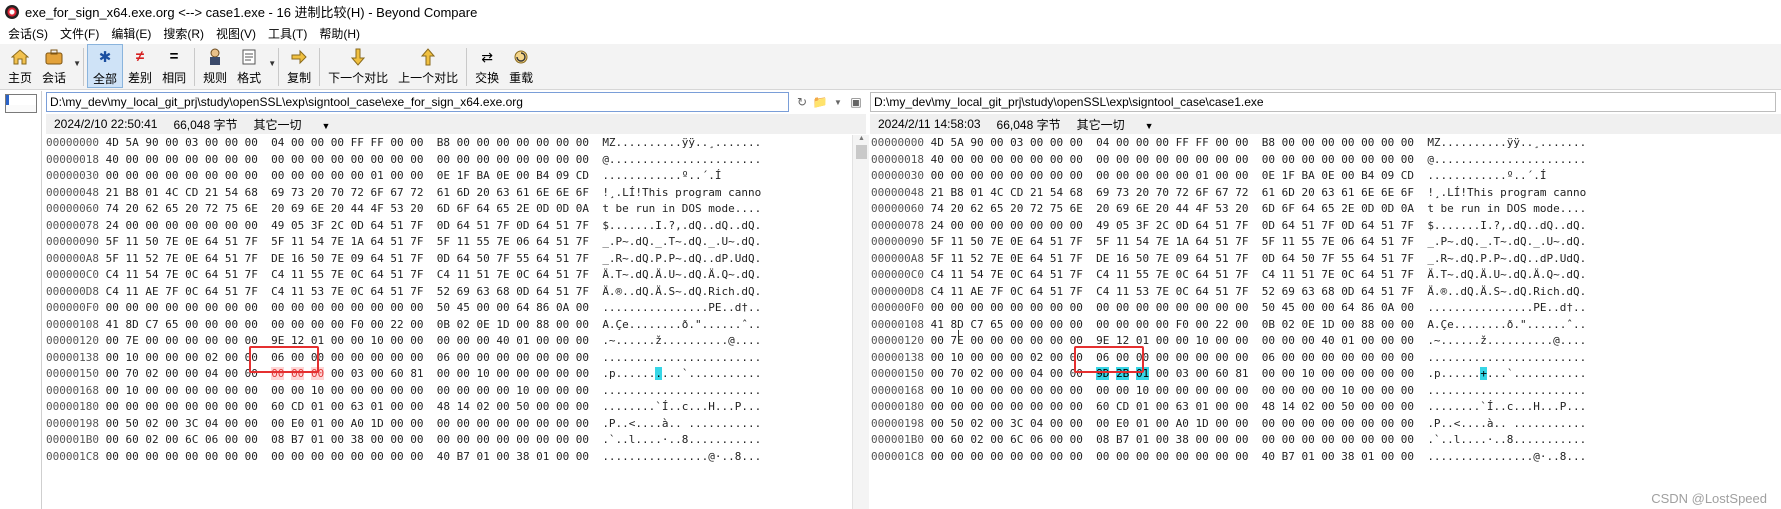 This screenshot has height=509, width=1781. Describe the element at coordinates (682, 225) in the screenshot. I see `hex-ascii: $.......I.?,.dQ..dQ..dQ.` at that location.